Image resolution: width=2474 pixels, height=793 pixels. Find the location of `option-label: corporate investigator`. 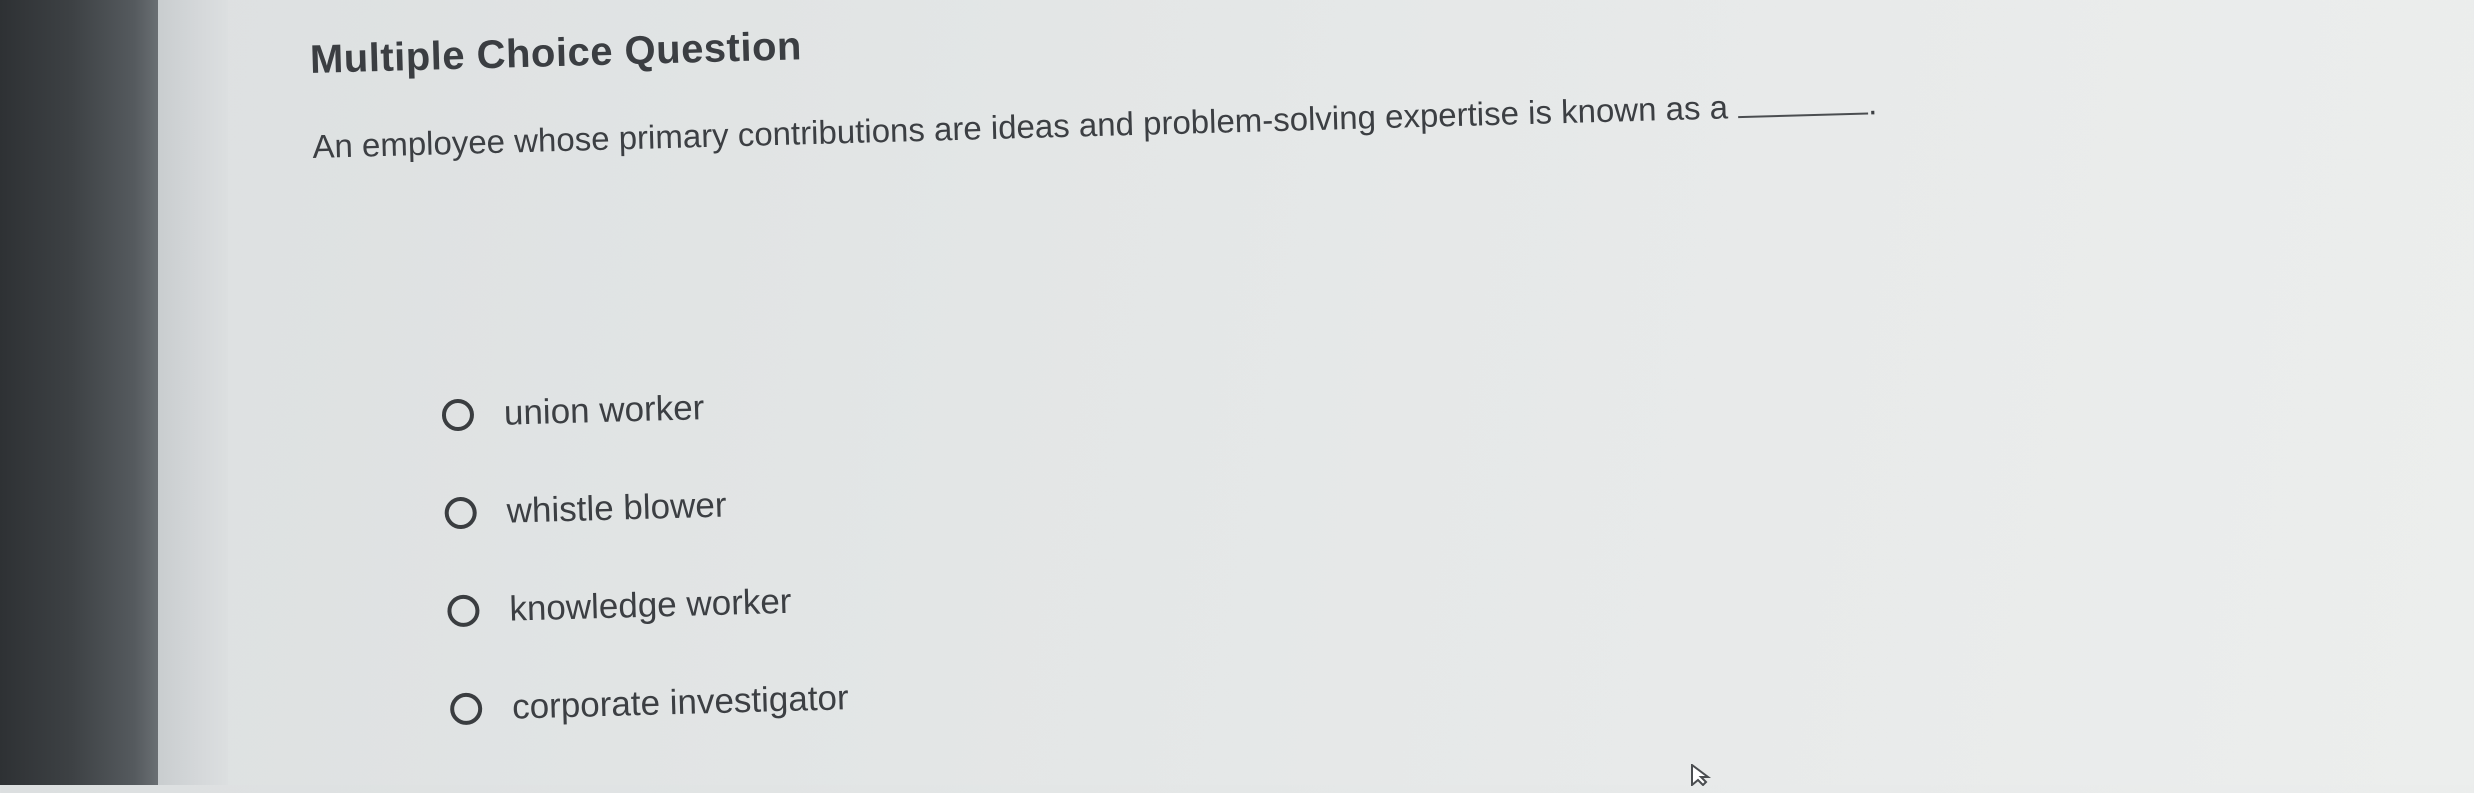

option-label: corporate investigator is located at coordinates (680, 702).